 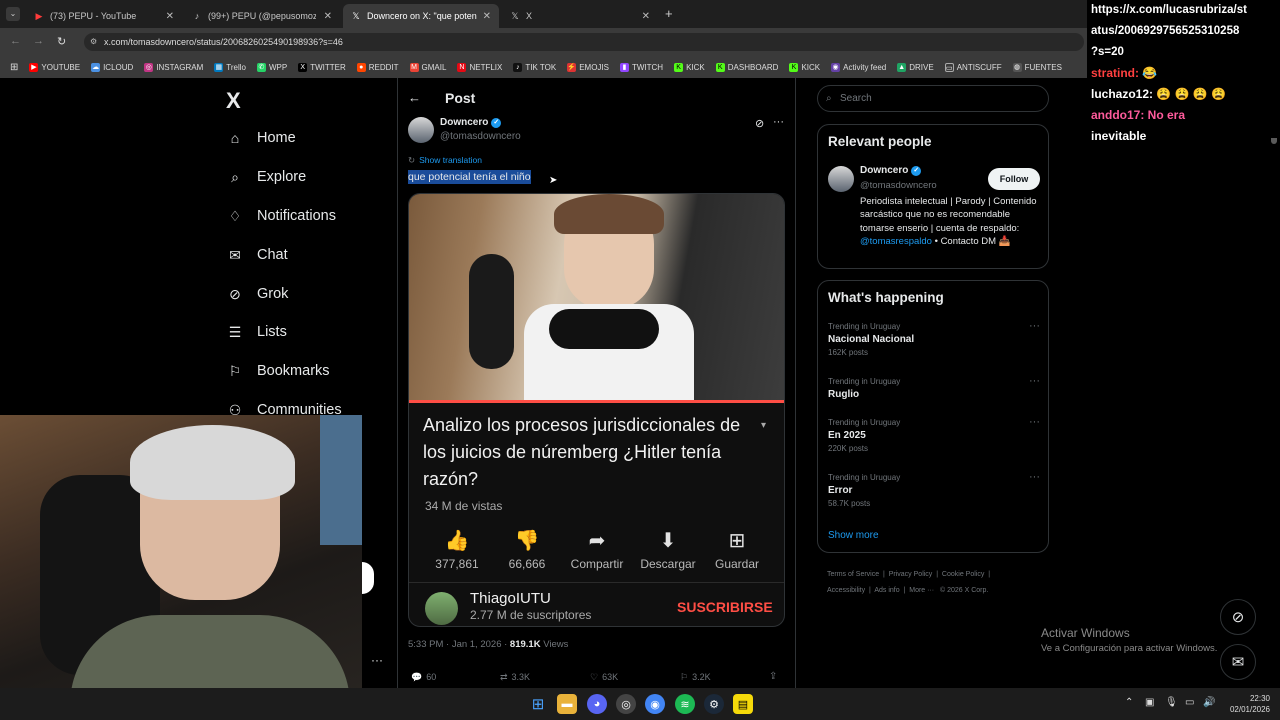 I want to click on follow-button: Follow, so click(x=1014, y=179).